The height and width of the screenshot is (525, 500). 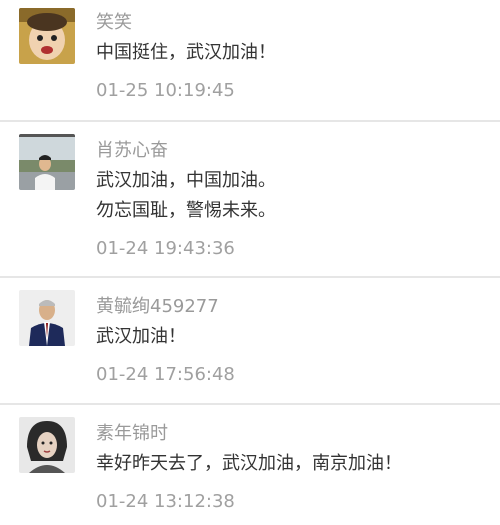 I want to click on comment-username: 笑笑, so click(x=114, y=23).